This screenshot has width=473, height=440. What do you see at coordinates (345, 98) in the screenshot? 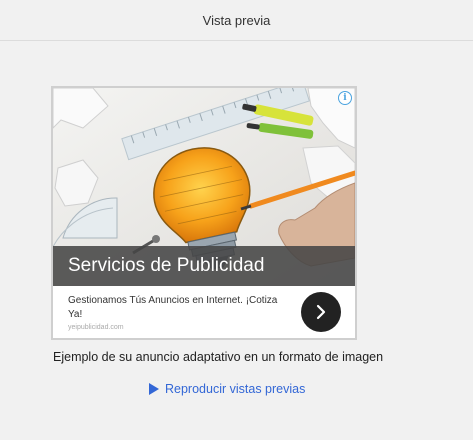
I see `ad-info-icon: i` at bounding box center [345, 98].